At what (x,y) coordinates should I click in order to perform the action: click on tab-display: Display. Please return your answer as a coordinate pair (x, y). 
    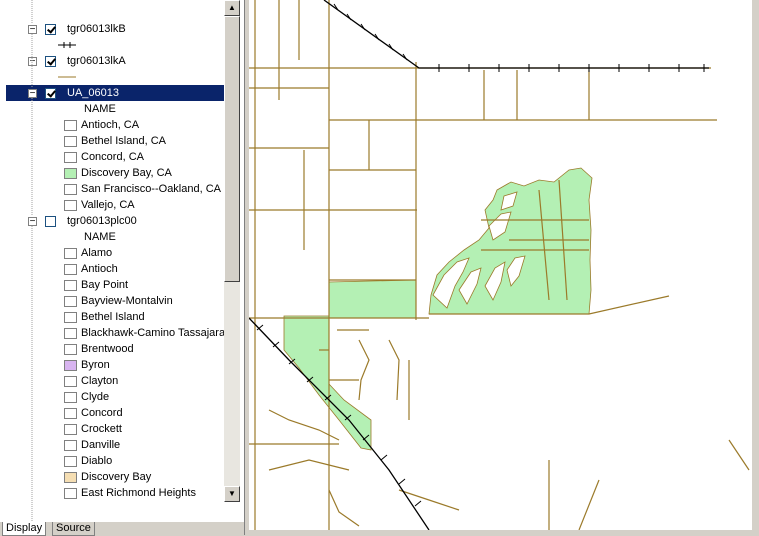
    Looking at the image, I should click on (24, 529).